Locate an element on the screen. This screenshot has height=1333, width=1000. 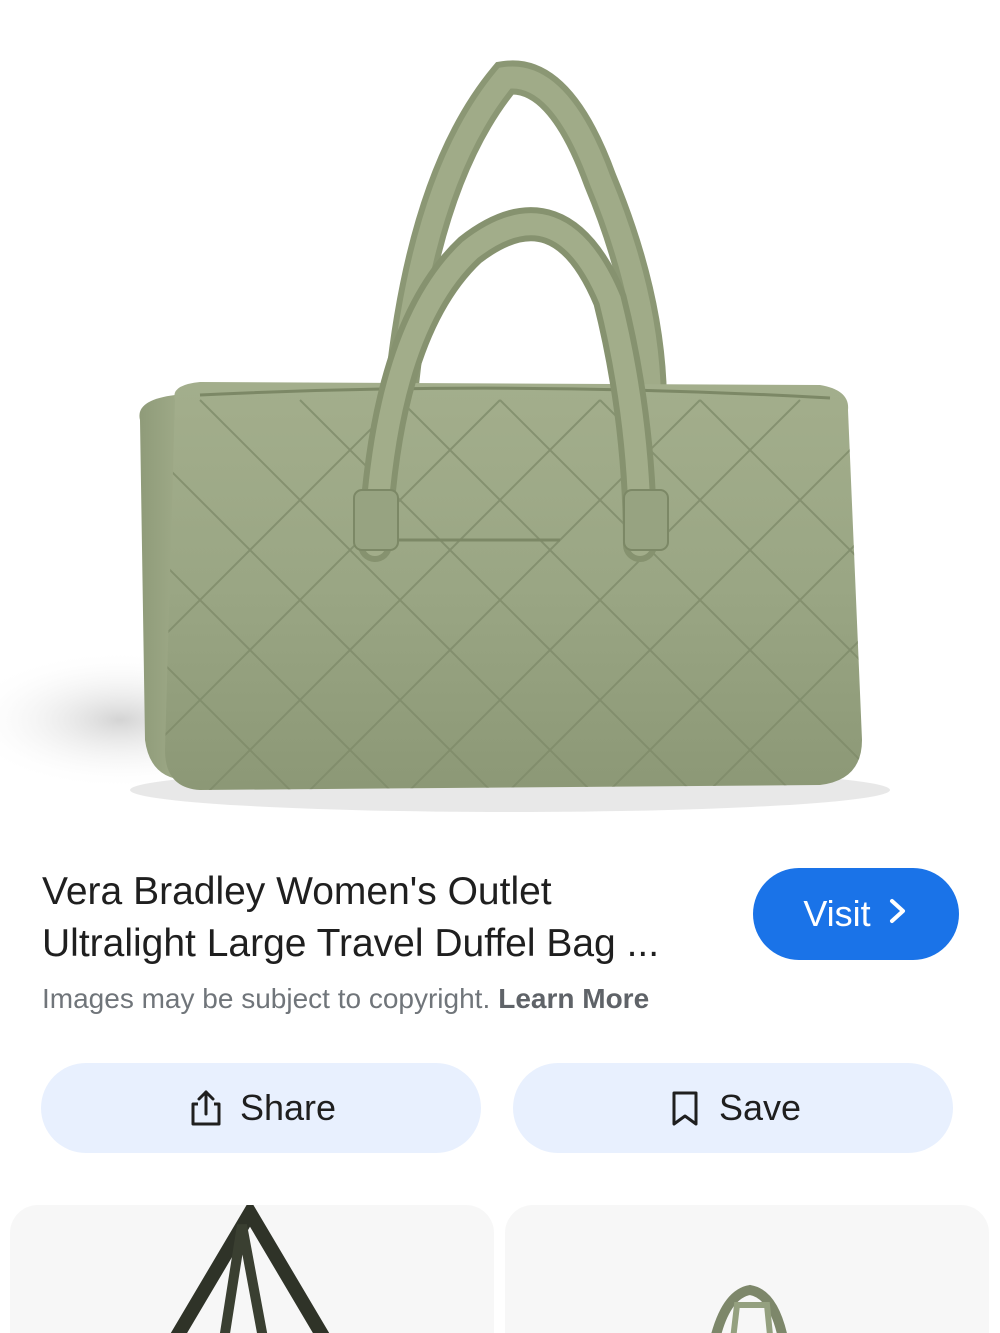
copyright-text: Images may be subject to copyright. is located at coordinates (266, 998).